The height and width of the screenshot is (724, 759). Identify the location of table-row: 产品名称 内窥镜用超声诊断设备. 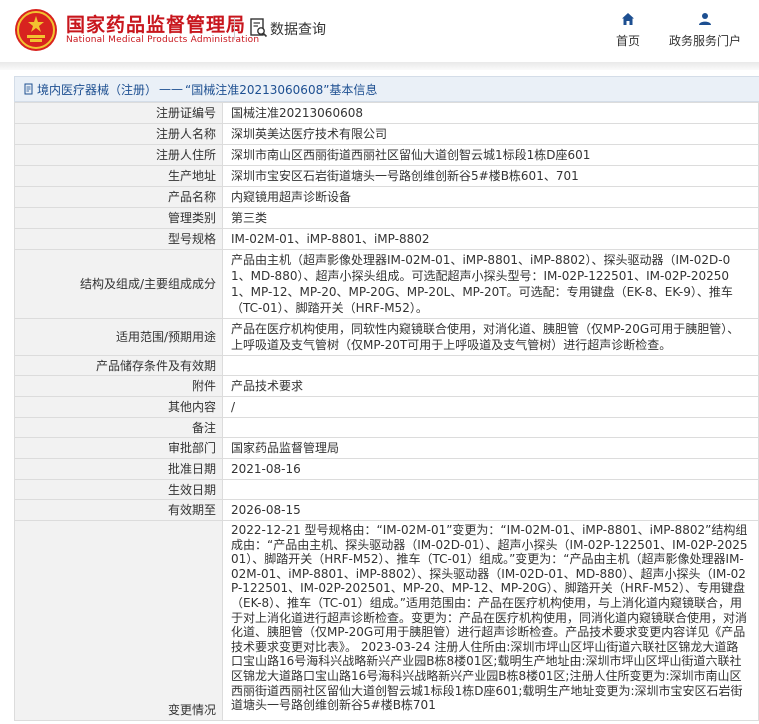
(386, 197).